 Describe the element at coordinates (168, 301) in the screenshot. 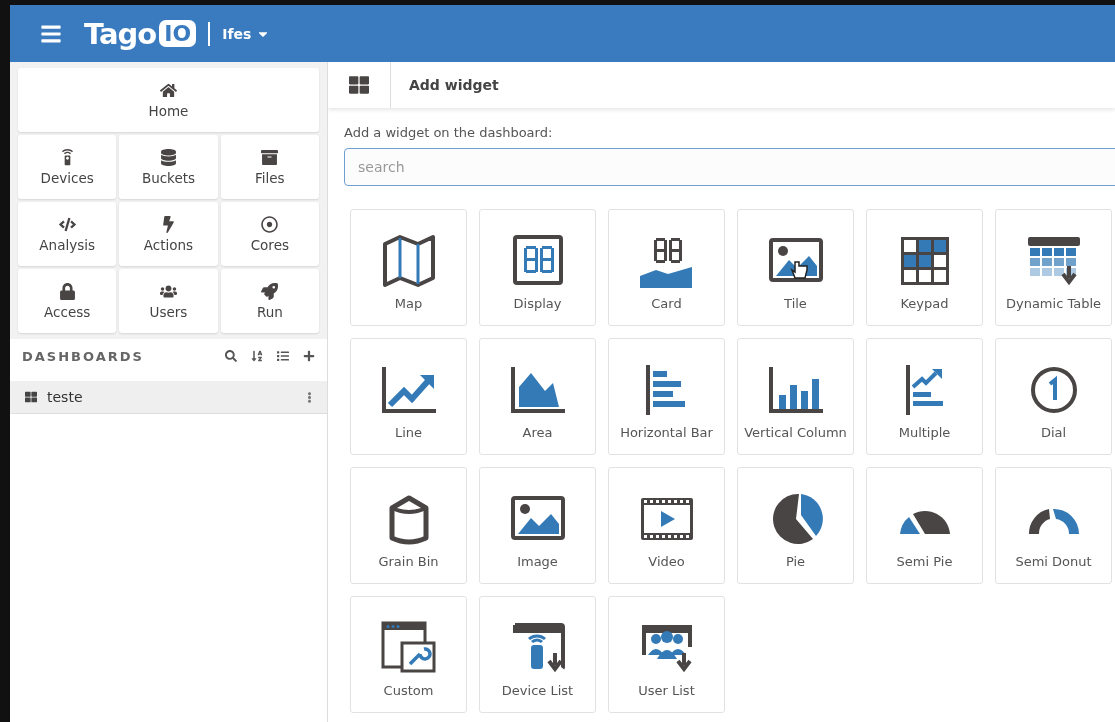

I see `nav-button: Users` at that location.